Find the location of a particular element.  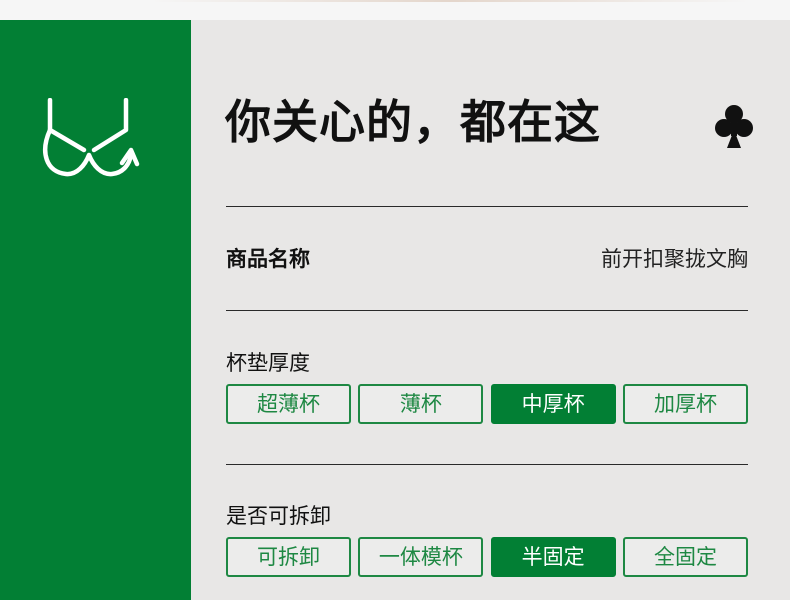

club-suit-icon is located at coordinates (734, 126).